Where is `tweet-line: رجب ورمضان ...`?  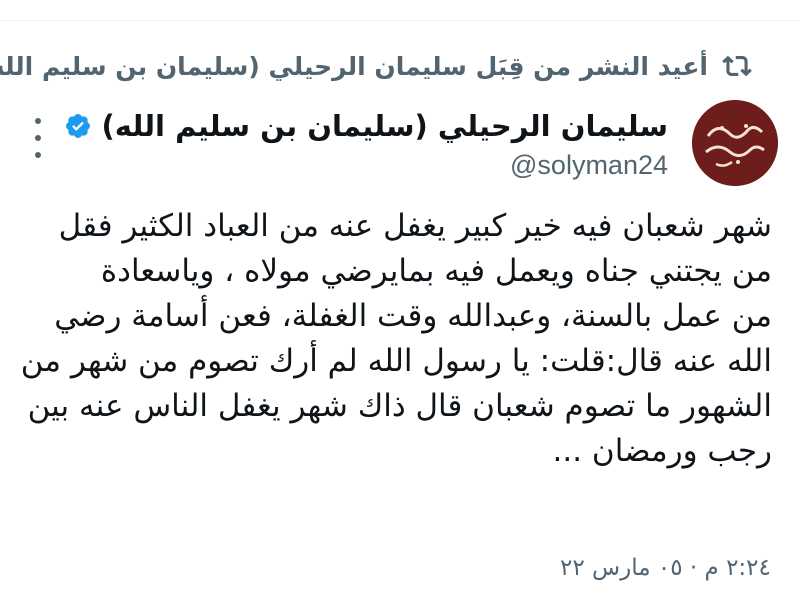 tweet-line: رجب ورمضان ... is located at coordinates (662, 451).